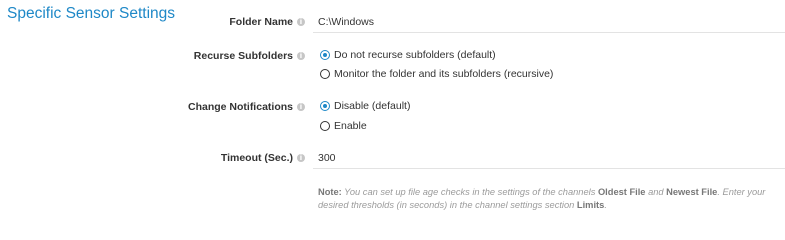  What do you see at coordinates (549, 168) in the screenshot?
I see `timeout-underline` at bounding box center [549, 168].